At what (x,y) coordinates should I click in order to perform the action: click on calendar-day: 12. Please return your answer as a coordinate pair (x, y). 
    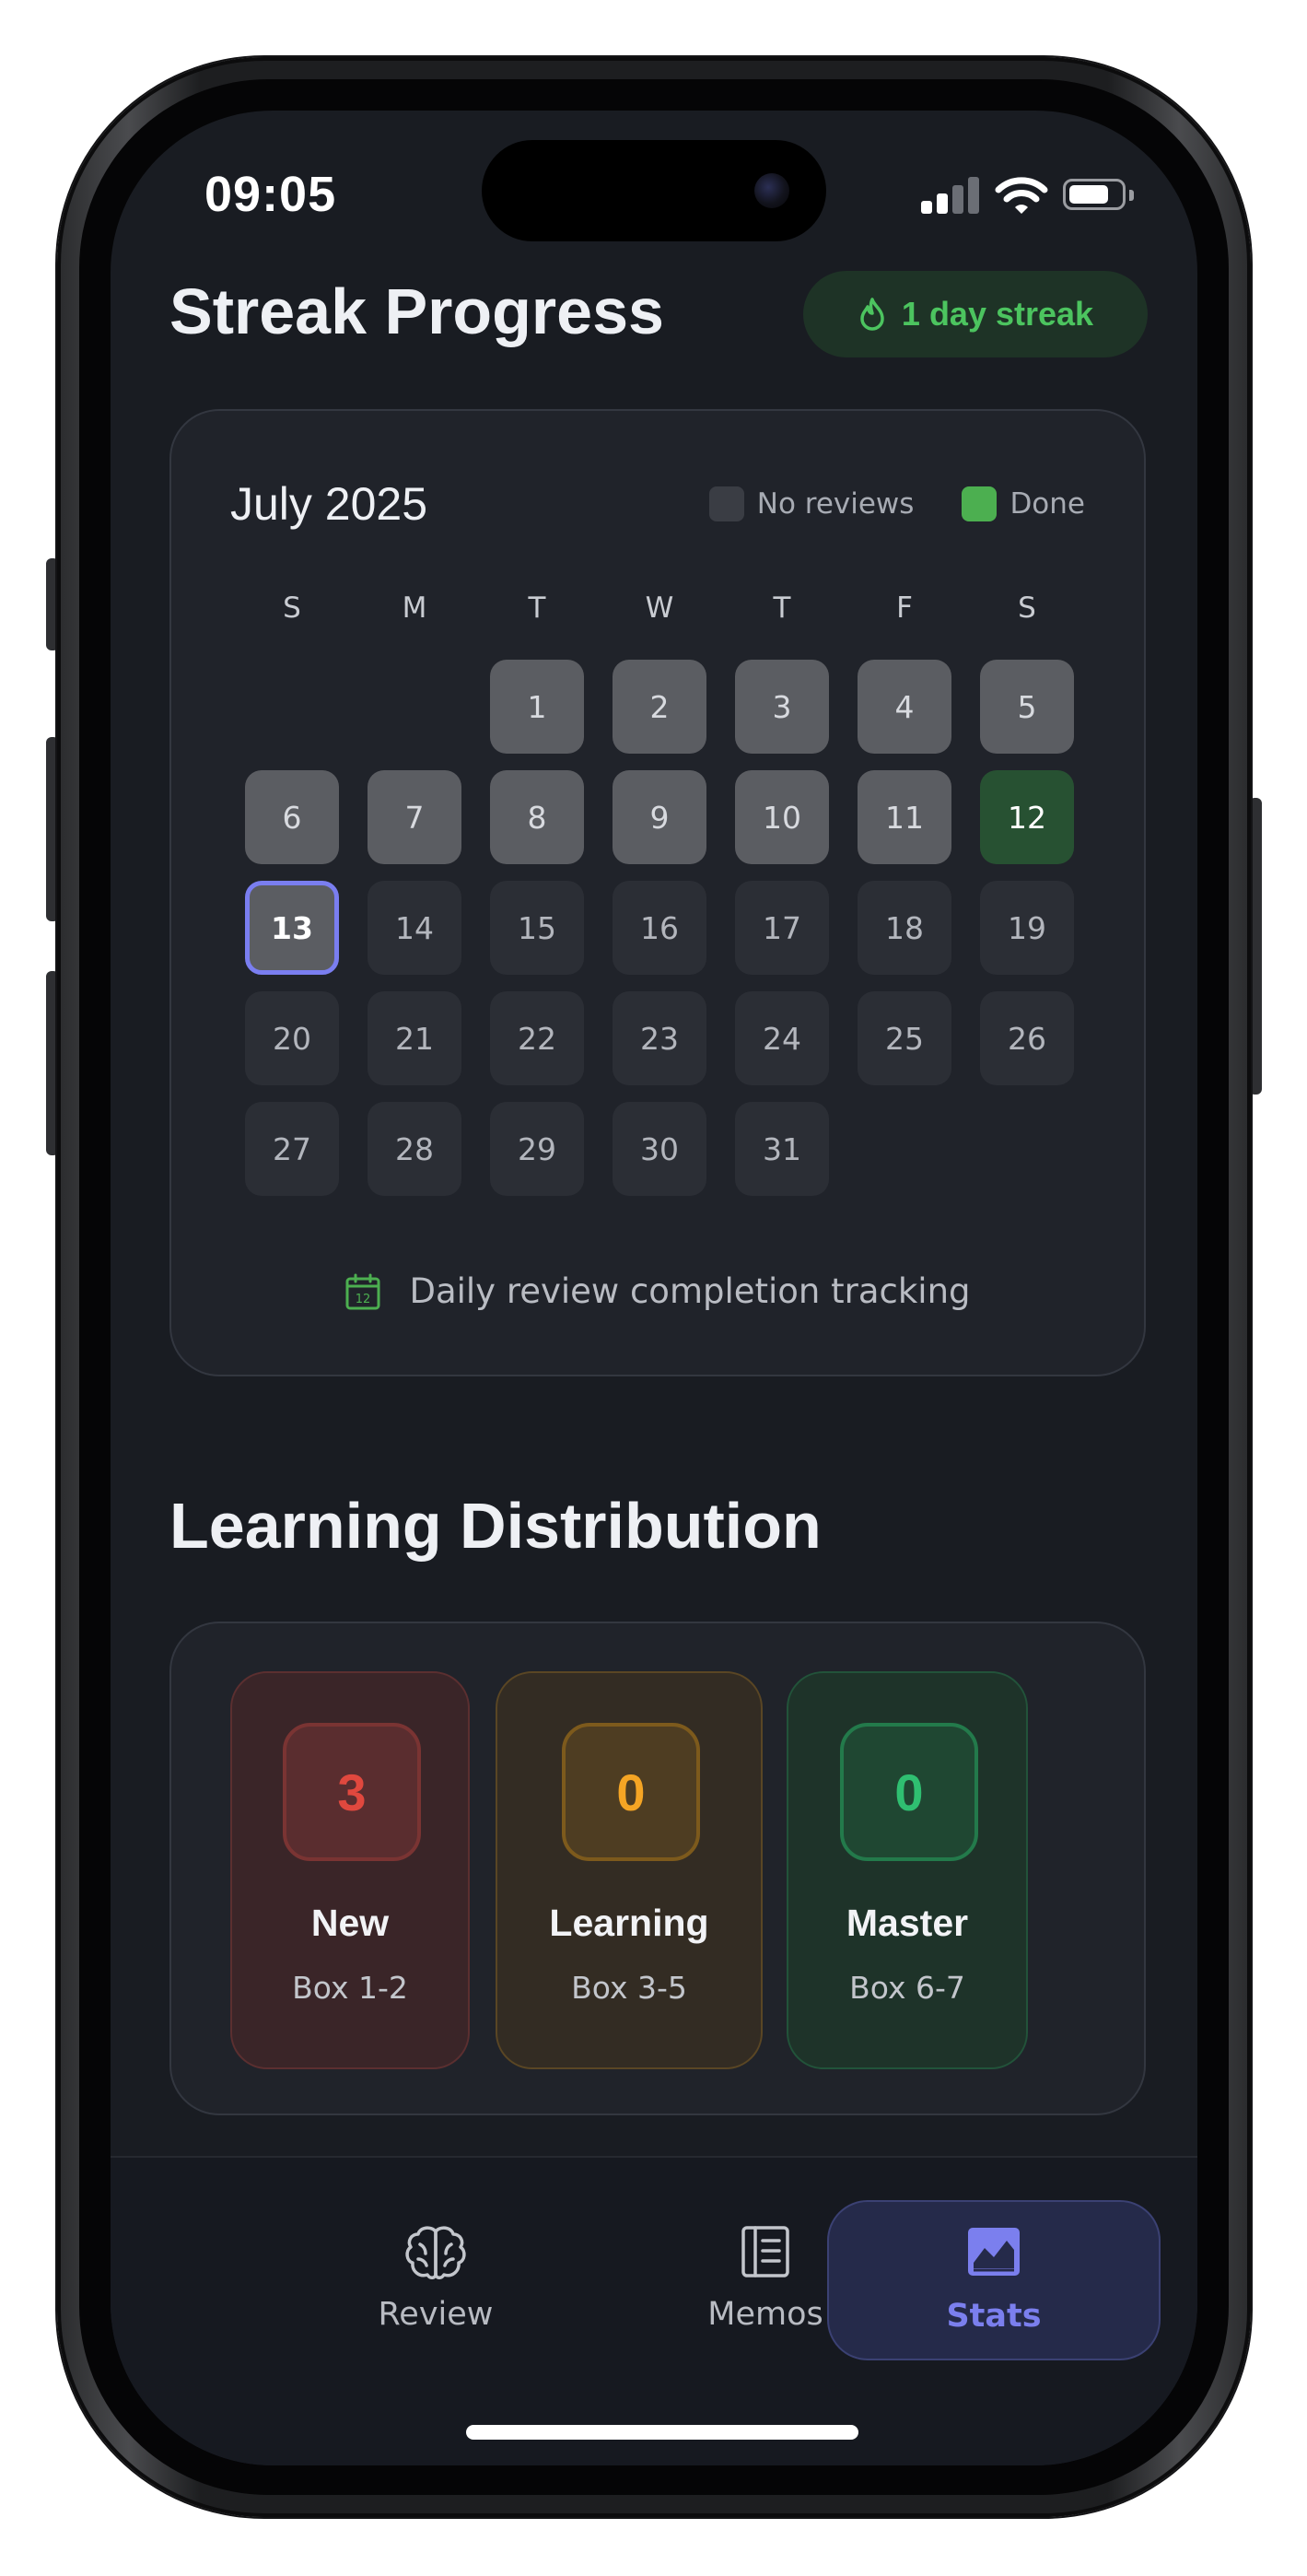
    Looking at the image, I should click on (1027, 817).